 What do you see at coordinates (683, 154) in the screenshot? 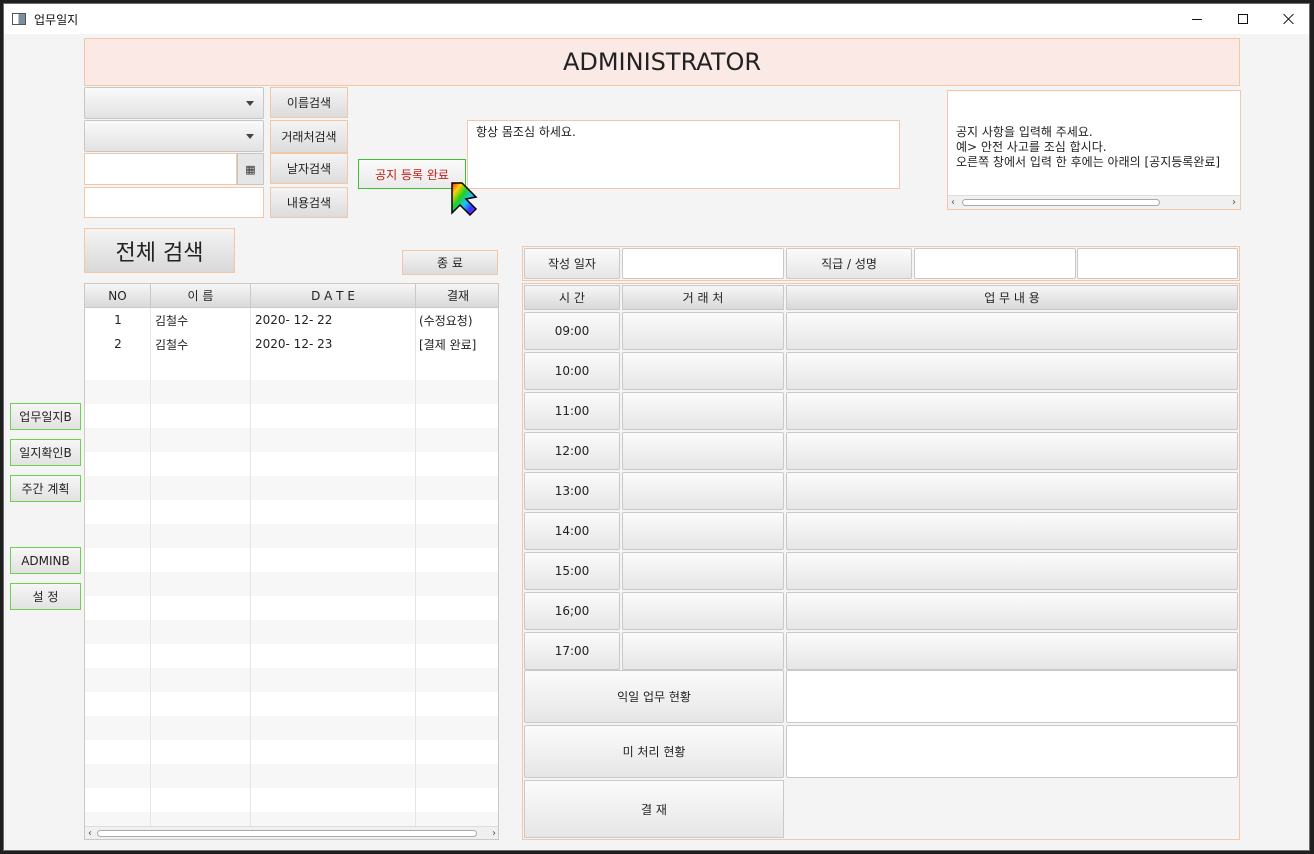
I see `notice-display: 항상 몸조심 하세요.` at bounding box center [683, 154].